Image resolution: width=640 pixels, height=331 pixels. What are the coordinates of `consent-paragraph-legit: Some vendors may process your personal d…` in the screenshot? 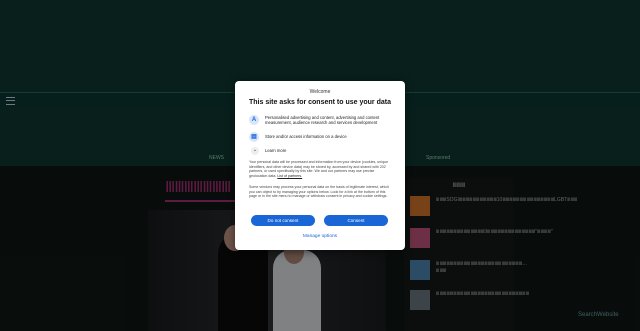 It's located at (319, 191).